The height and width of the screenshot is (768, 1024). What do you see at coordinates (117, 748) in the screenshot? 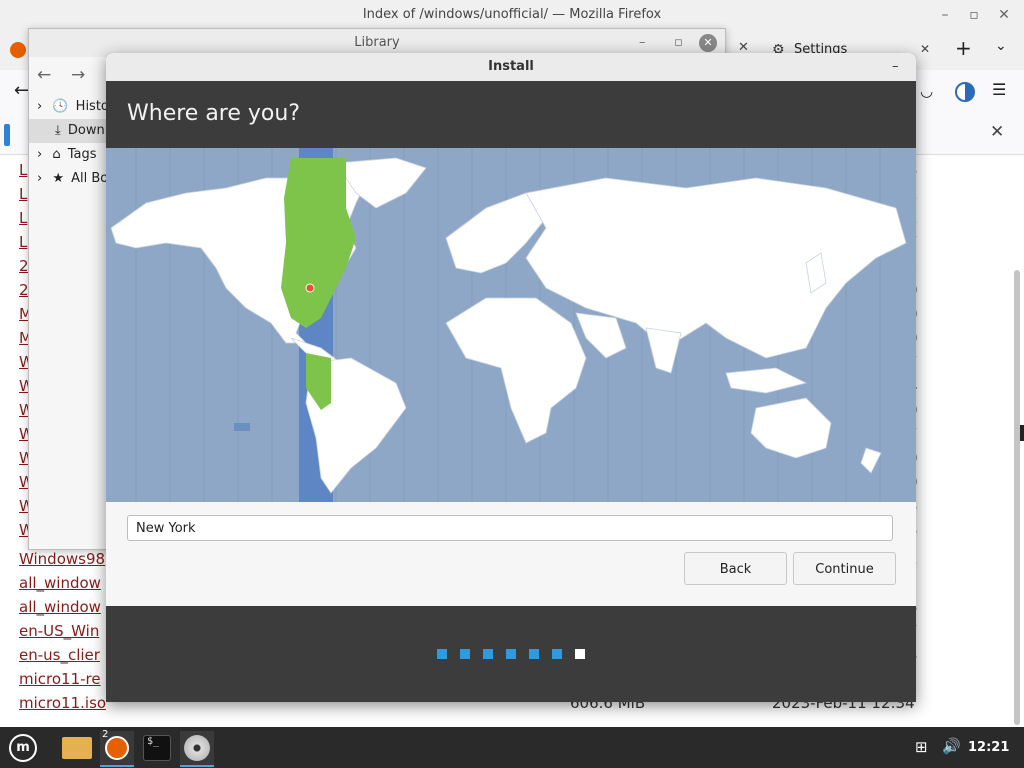
I see `firefox-taskbar-icon: 2` at bounding box center [117, 748].